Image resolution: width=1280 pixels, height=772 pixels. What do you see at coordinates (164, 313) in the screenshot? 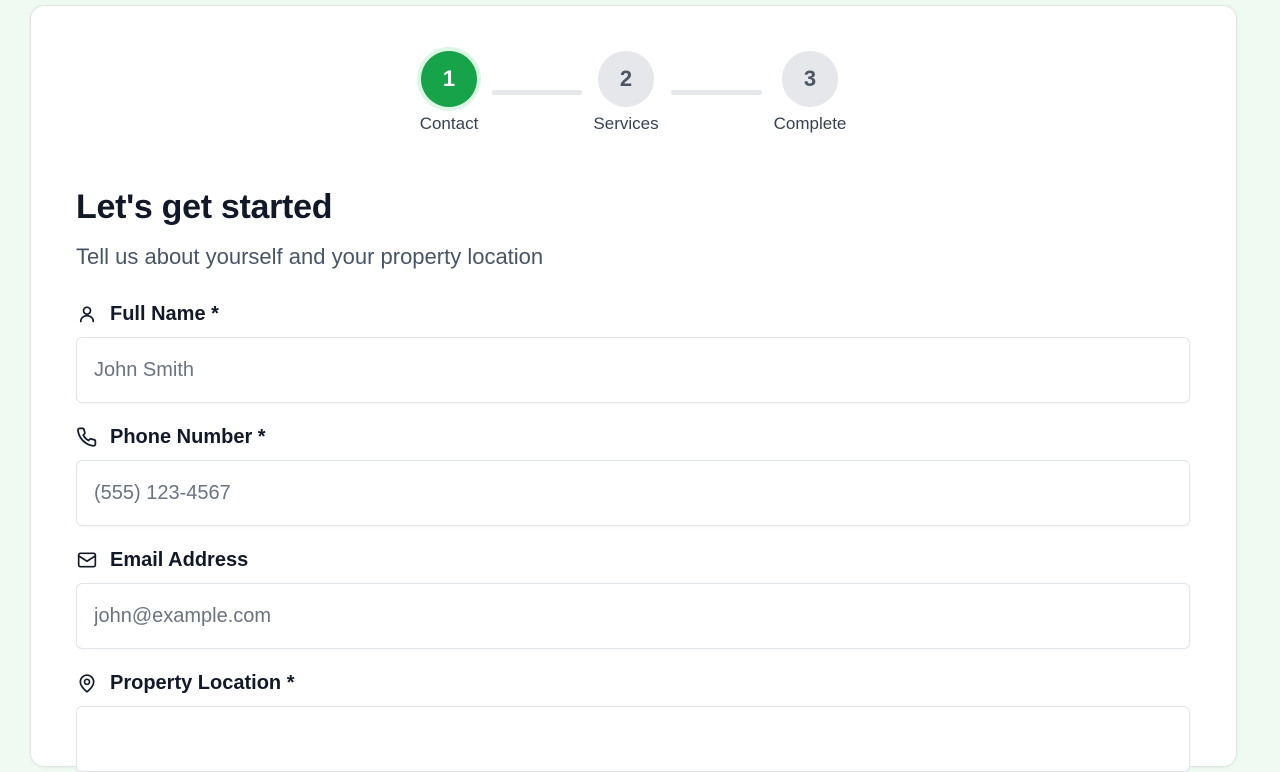
I see `full-name-label: Full Name *` at bounding box center [164, 313].